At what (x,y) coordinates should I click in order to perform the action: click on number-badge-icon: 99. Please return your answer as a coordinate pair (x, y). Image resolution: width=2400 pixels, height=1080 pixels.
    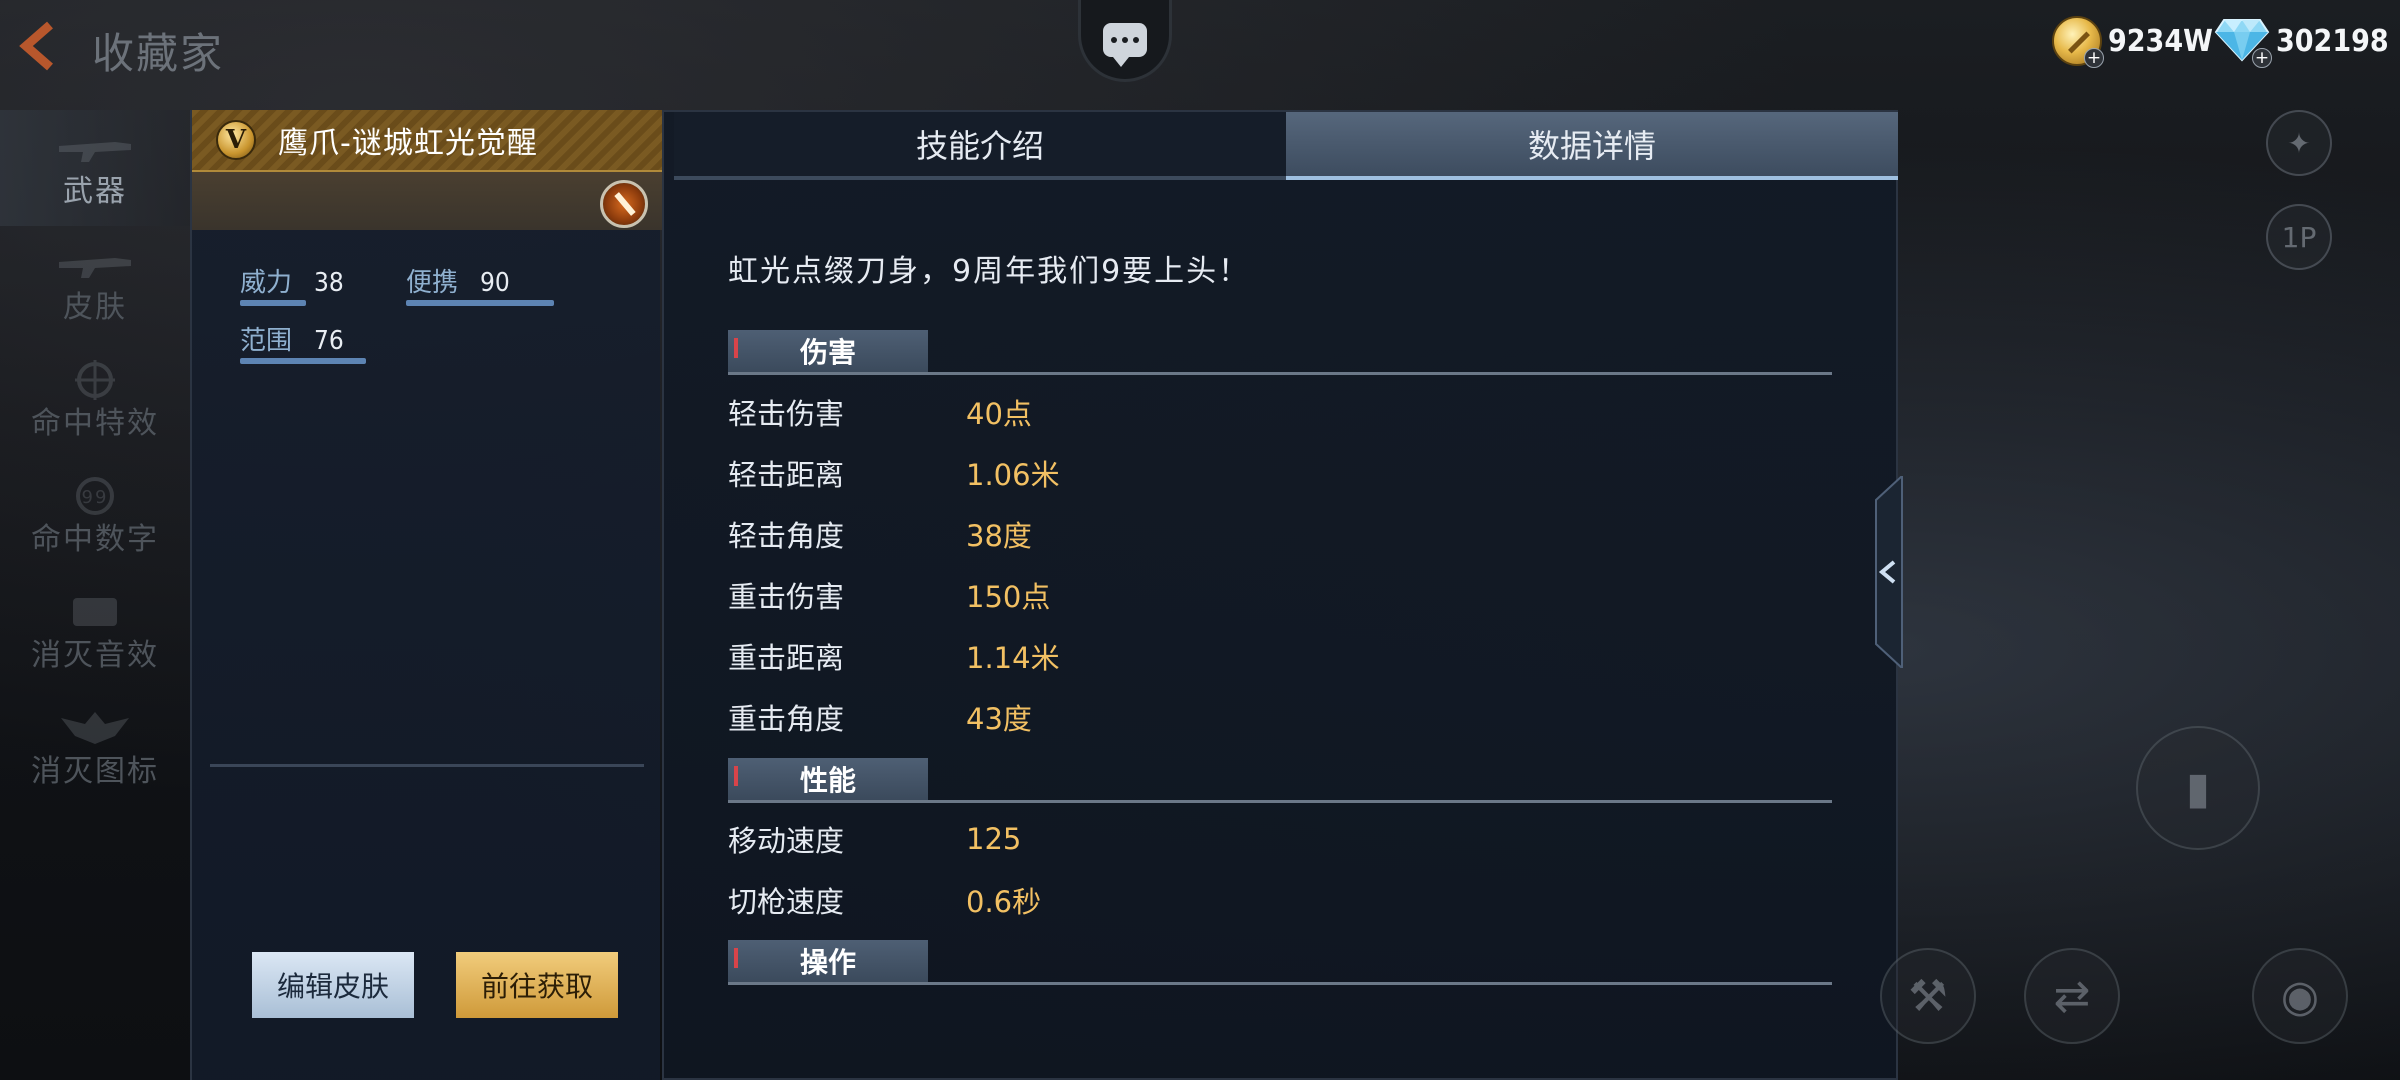
    Looking at the image, I should click on (95, 496).